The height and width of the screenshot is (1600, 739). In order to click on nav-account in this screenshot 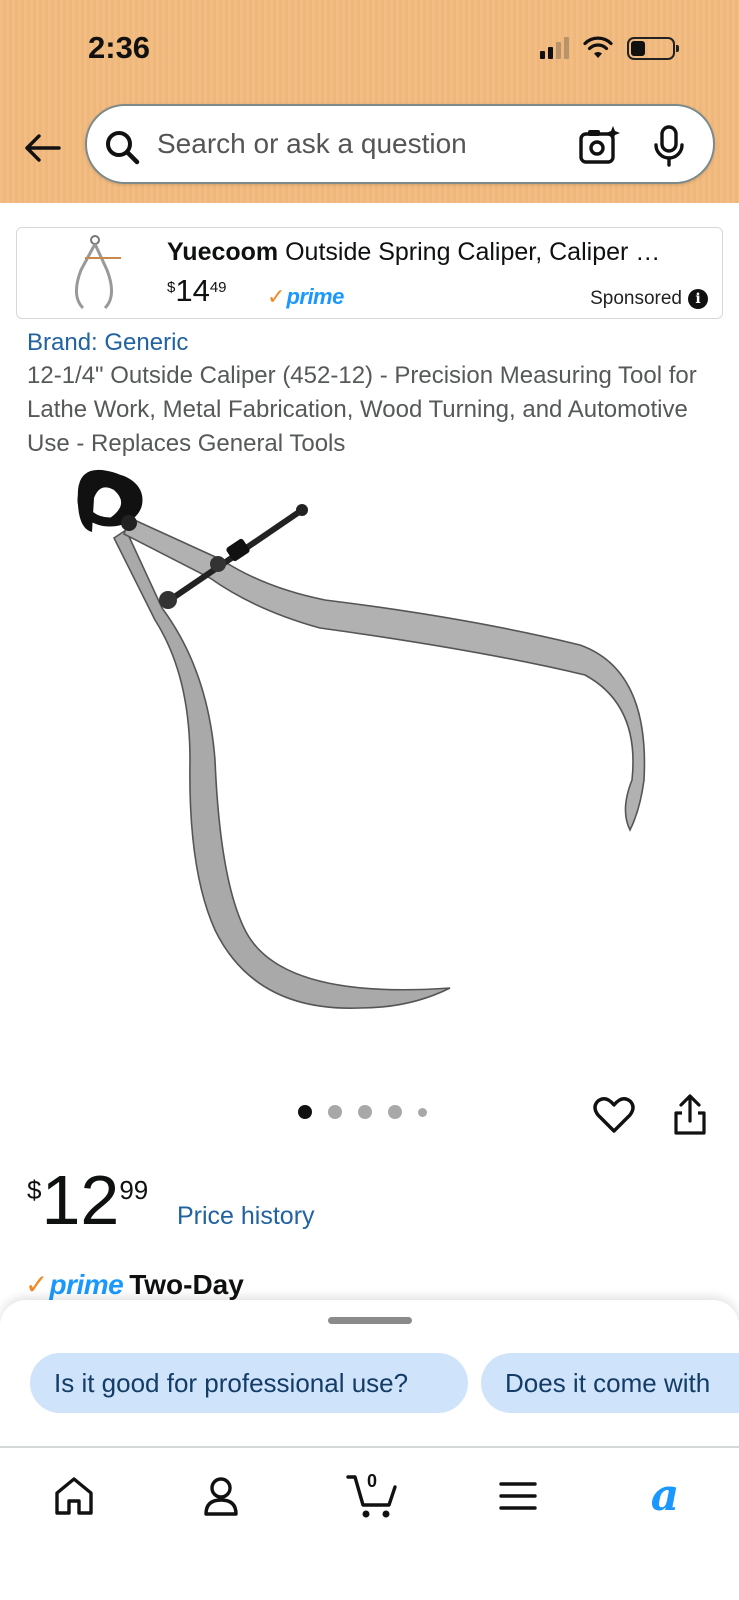, I will do `click(221, 1496)`.